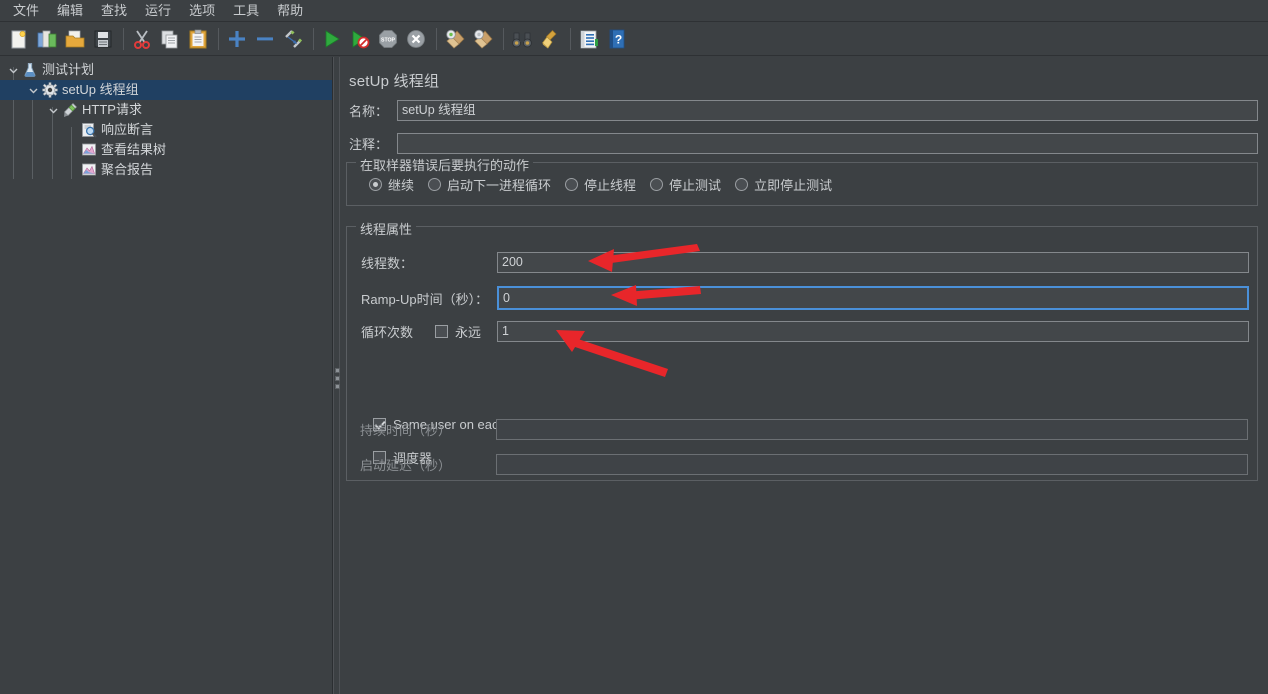  I want to click on radio-label: 立即停止测试, so click(793, 185).